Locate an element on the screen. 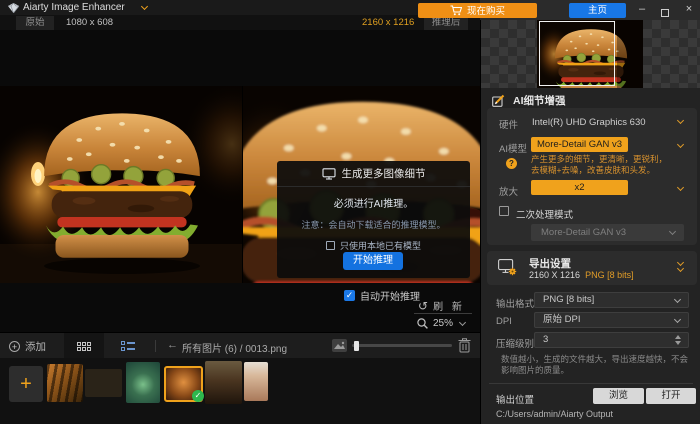 The width and height of the screenshot is (700, 424). compression-hint-line2: 影响图片的质量。 is located at coordinates (535, 370).